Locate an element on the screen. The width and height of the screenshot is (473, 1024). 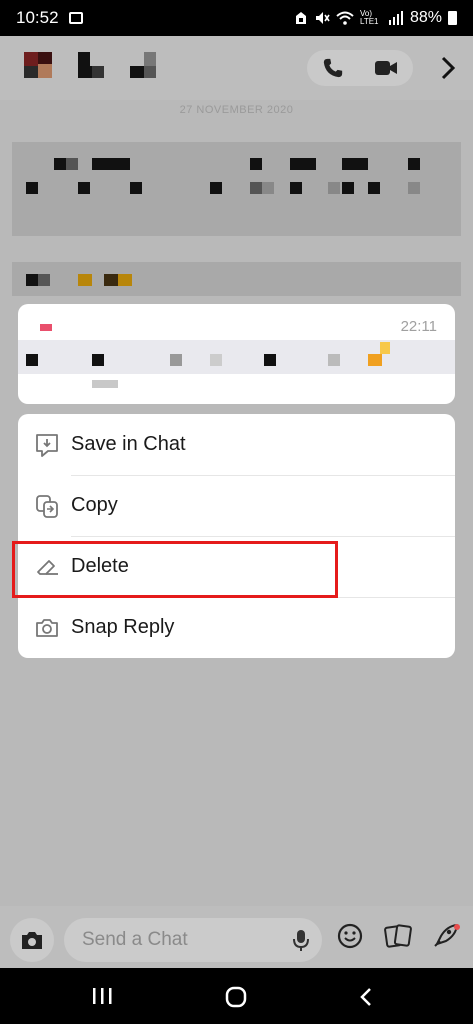
phone-icon is located at coordinates (333, 68).